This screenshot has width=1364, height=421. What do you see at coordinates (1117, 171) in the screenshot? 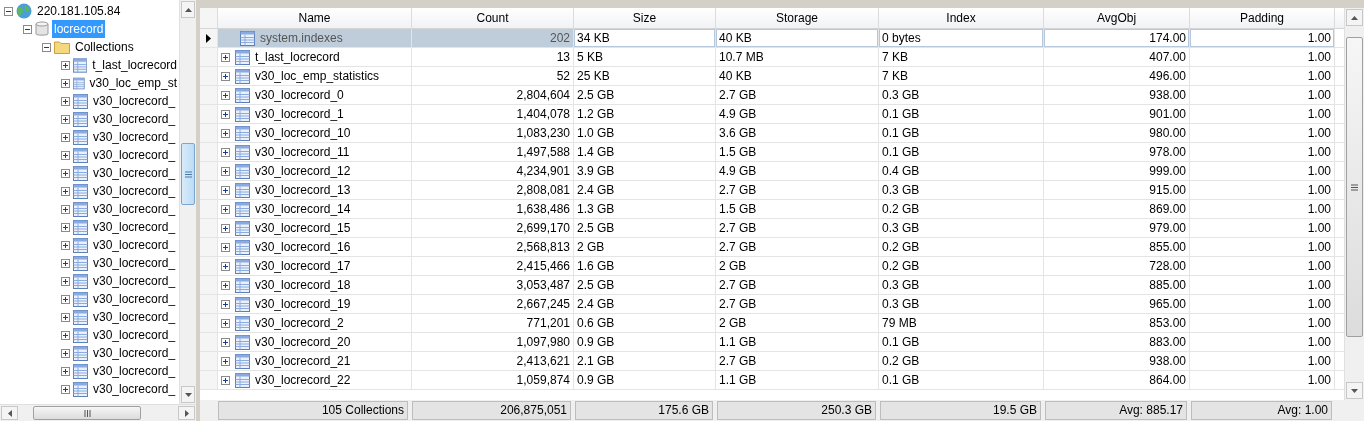
I see `table-cell: 999.00` at bounding box center [1117, 171].